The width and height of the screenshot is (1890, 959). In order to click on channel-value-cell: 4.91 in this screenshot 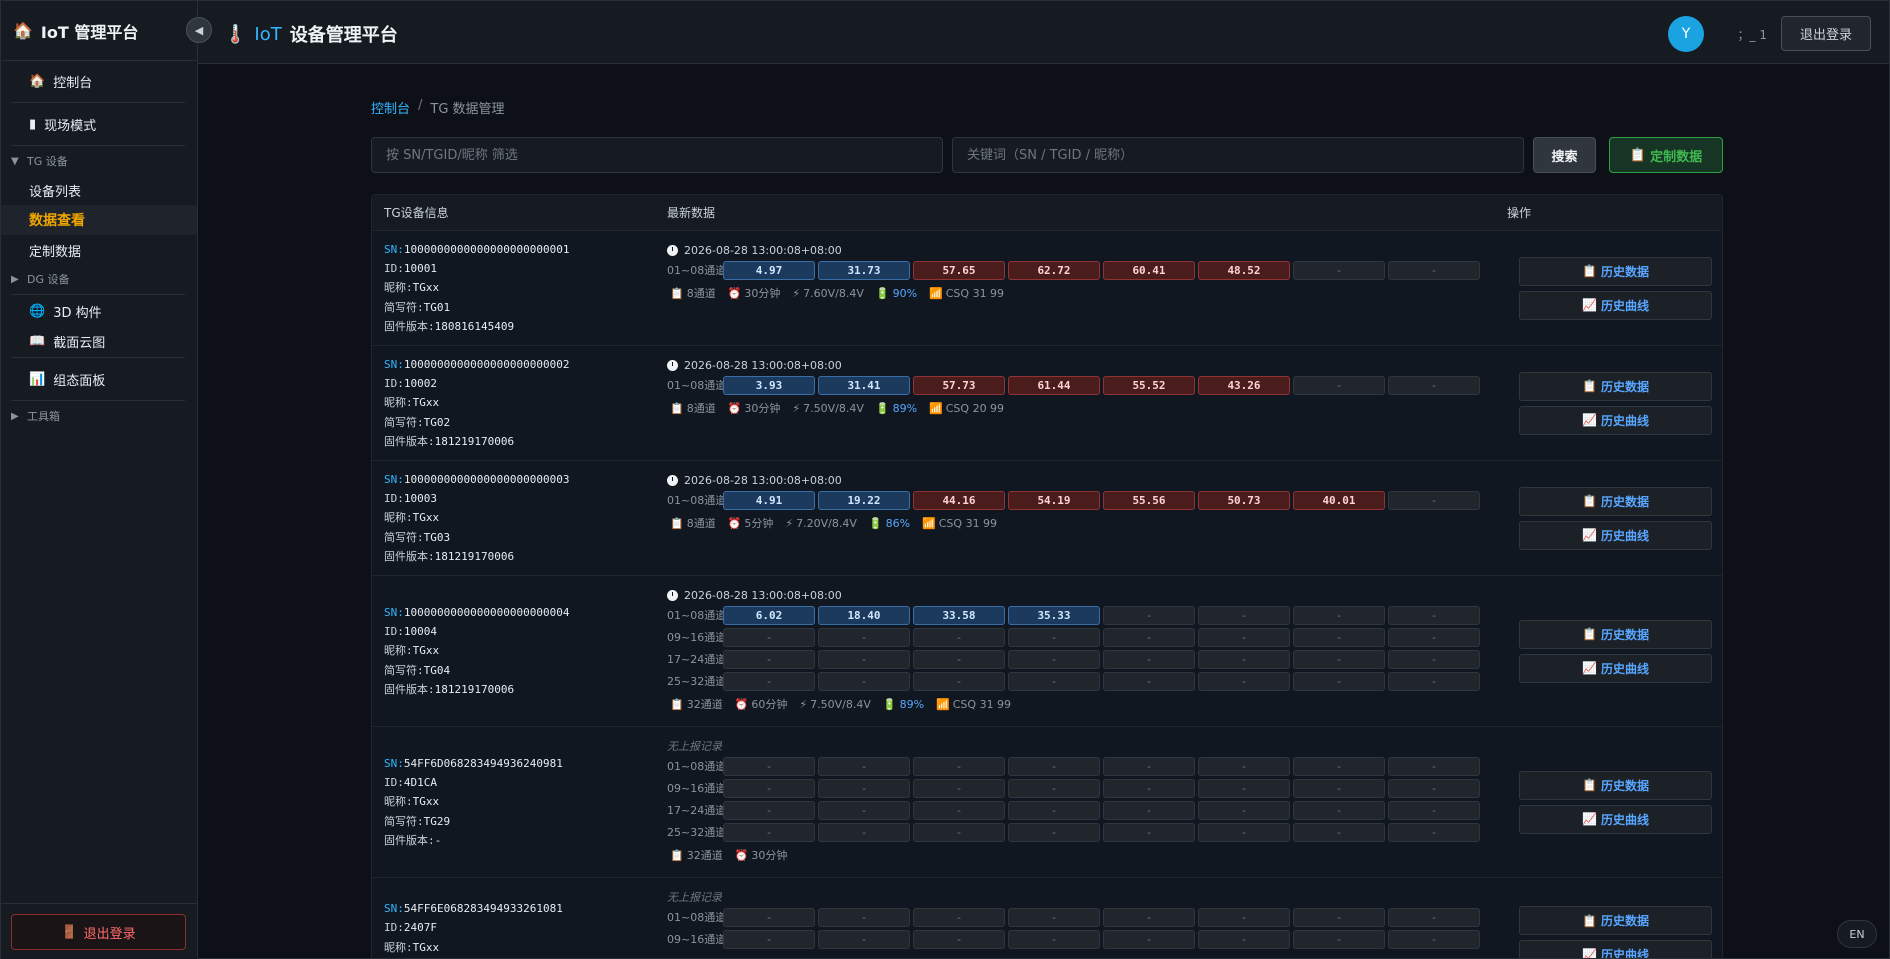, I will do `click(769, 500)`.